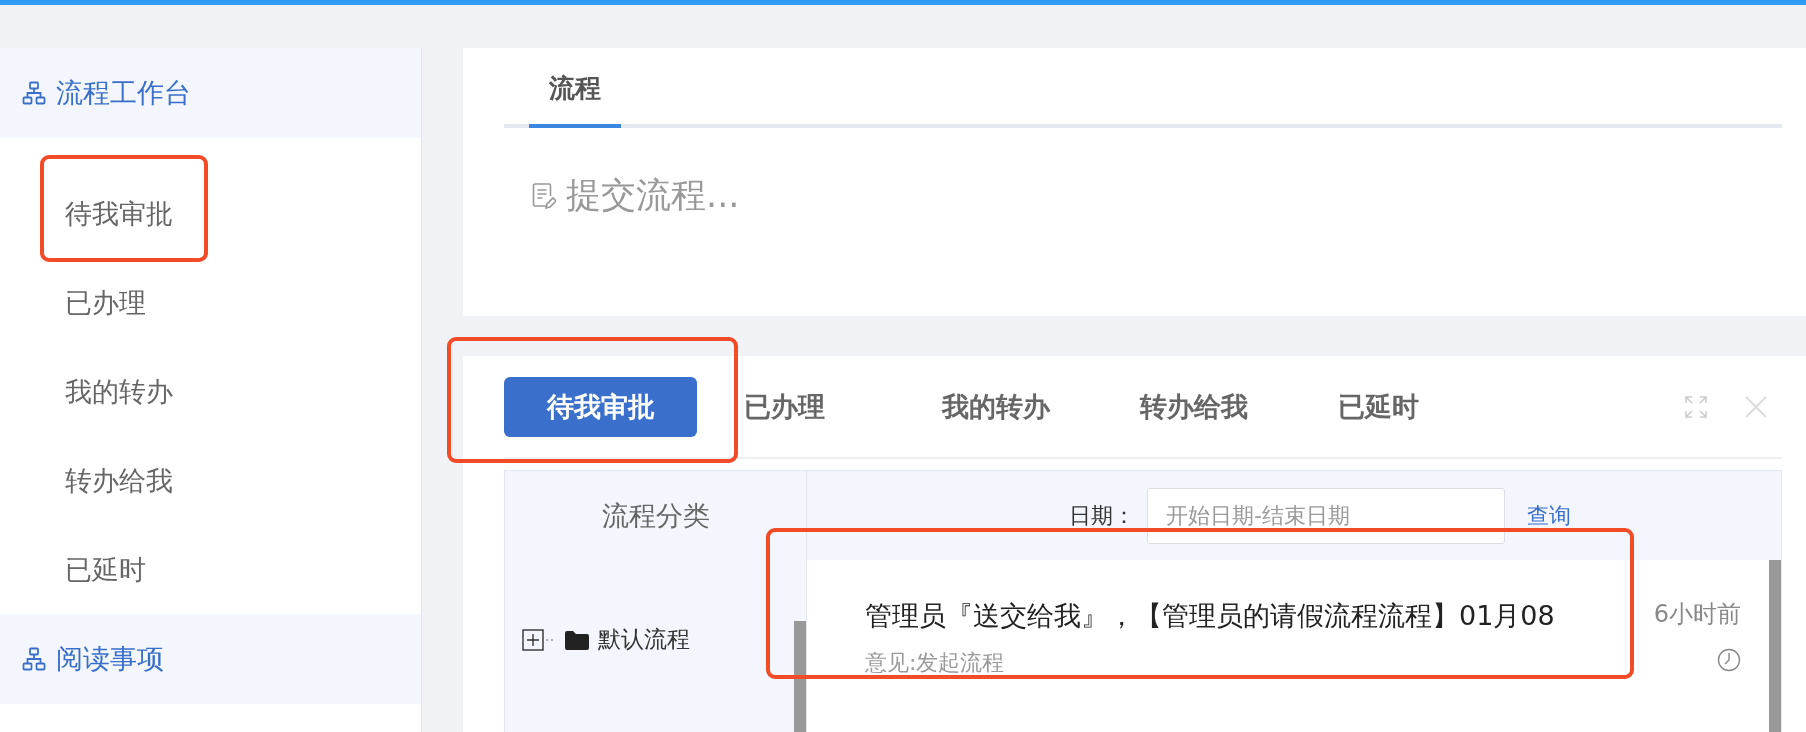 The image size is (1806, 732). I want to click on sidebar-item: 已延时, so click(105, 569).